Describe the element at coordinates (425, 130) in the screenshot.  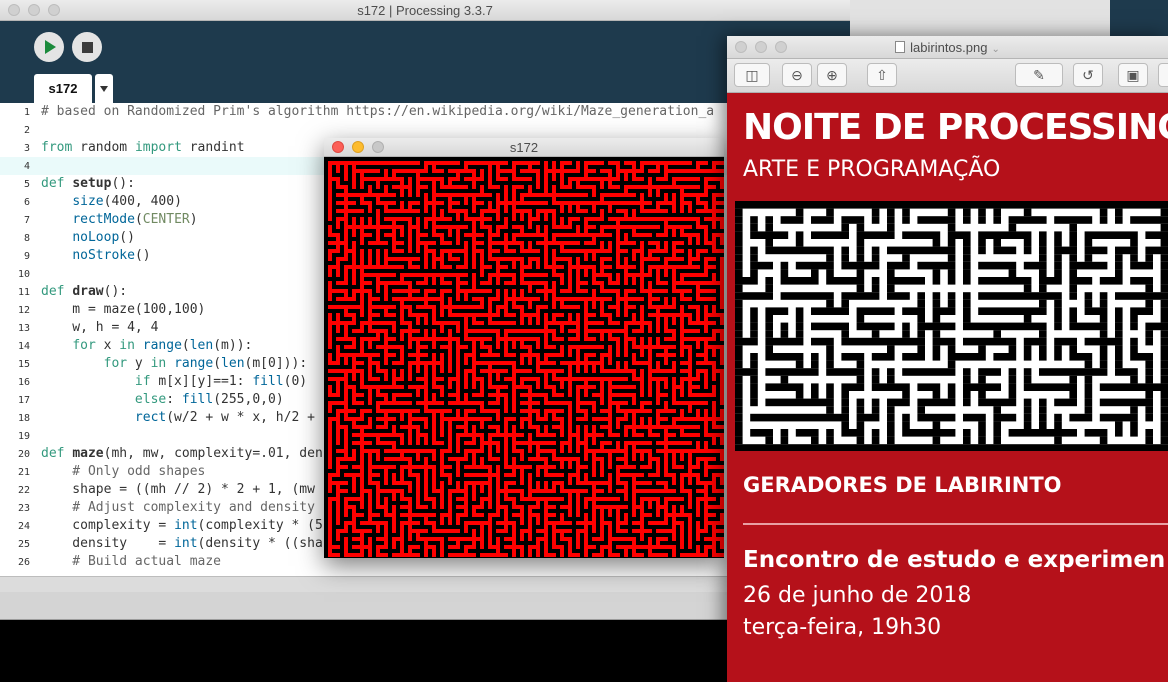
I see `code-line: 2` at that location.